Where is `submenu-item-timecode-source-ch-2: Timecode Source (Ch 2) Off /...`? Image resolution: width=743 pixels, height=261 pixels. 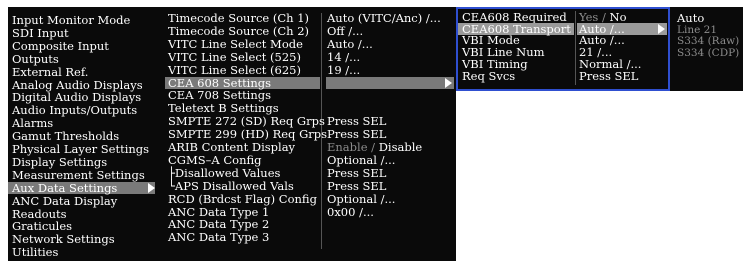
submenu-item-timecode-source-ch-2: Timecode Source (Ch 2) Off /... is located at coordinates (309, 31).